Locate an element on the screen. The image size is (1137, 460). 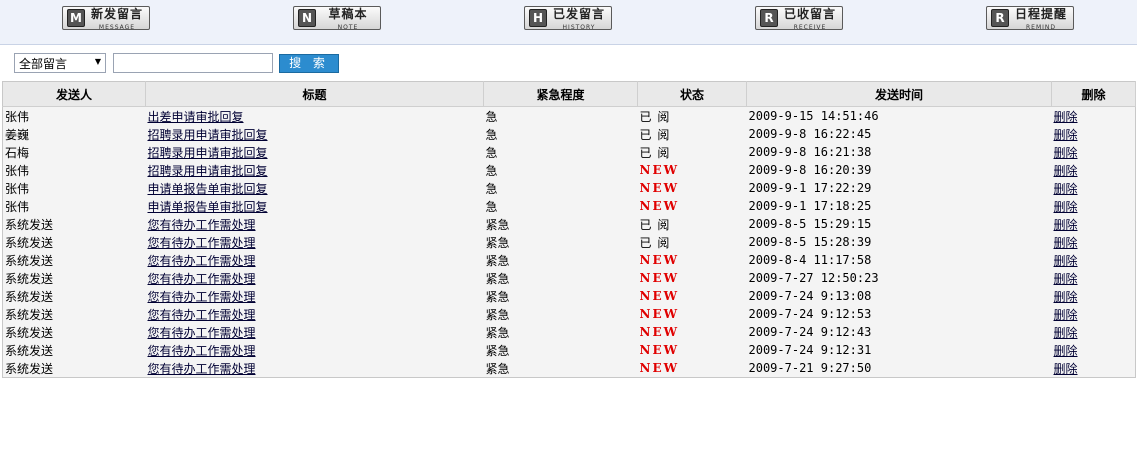
receive-icon: R is located at coordinates (769, 18).